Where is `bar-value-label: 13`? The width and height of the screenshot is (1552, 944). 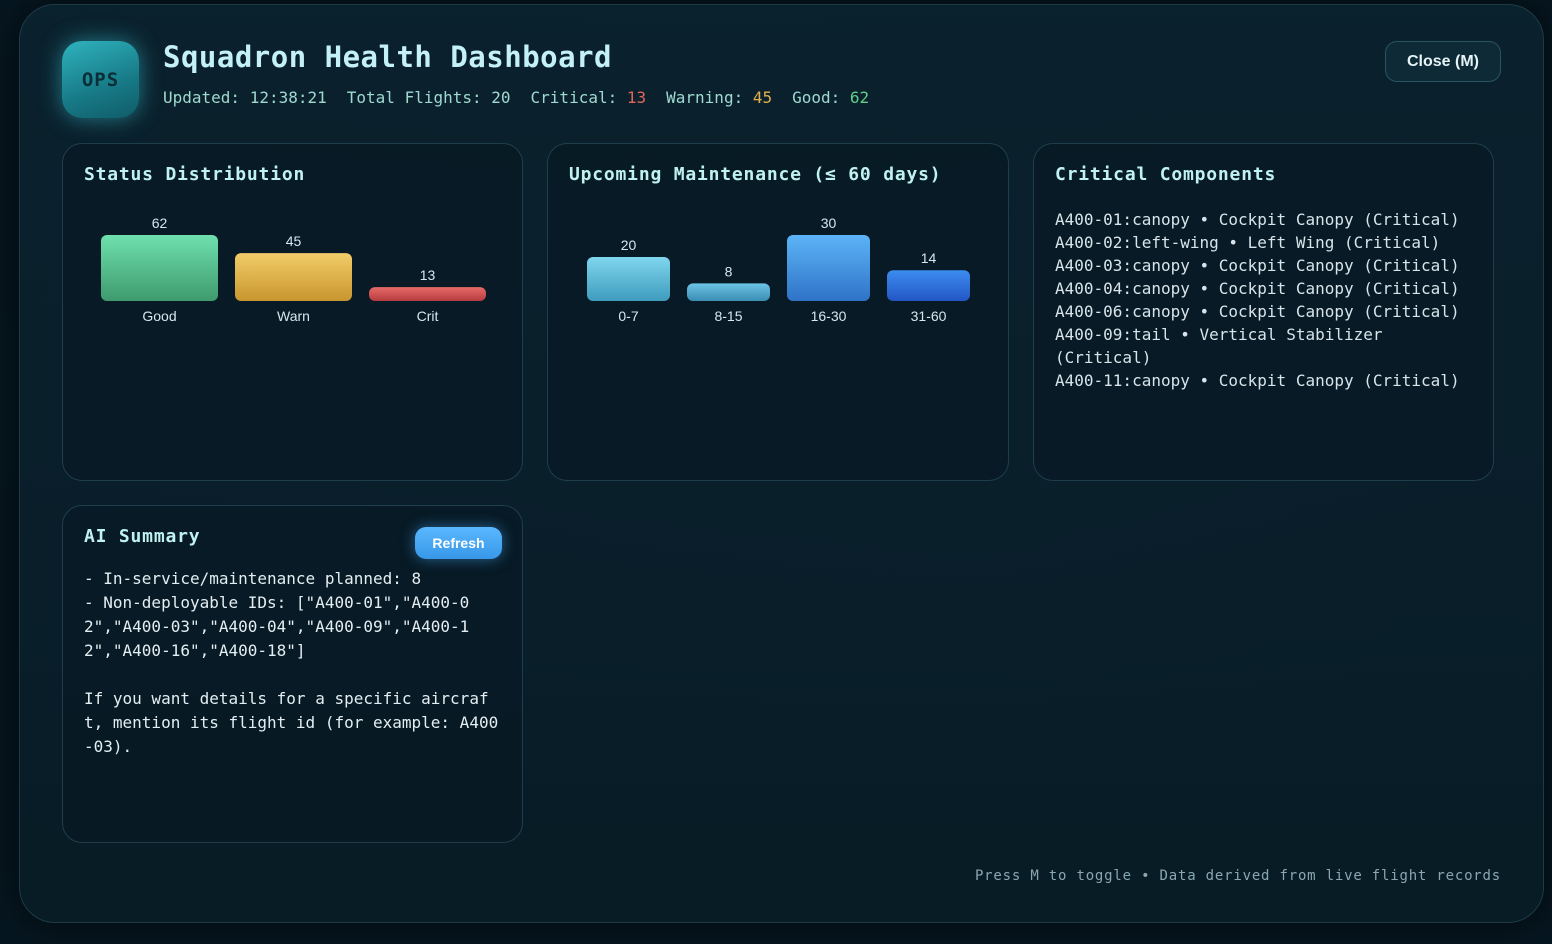
bar-value-label: 13 is located at coordinates (428, 275).